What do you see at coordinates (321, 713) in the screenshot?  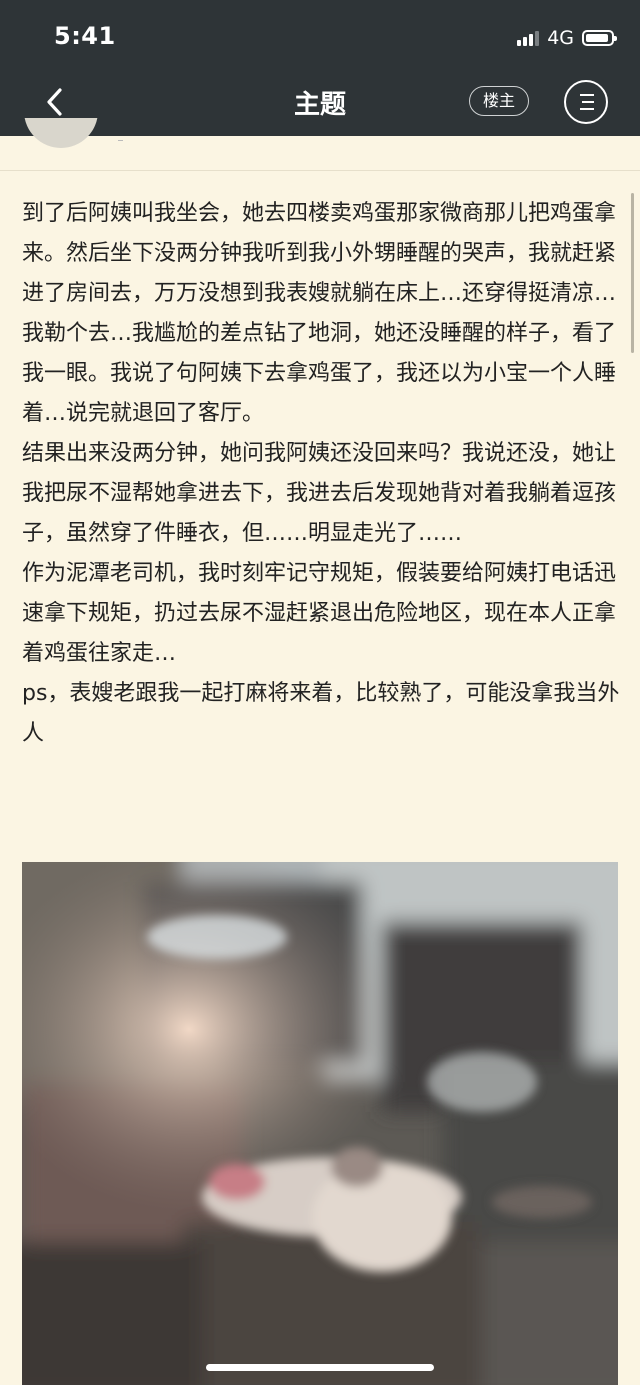 I see `post-paragraph: ps，表嫂老跟我一起打麻将来着，比较熟了，可能没拿我当外人` at bounding box center [321, 713].